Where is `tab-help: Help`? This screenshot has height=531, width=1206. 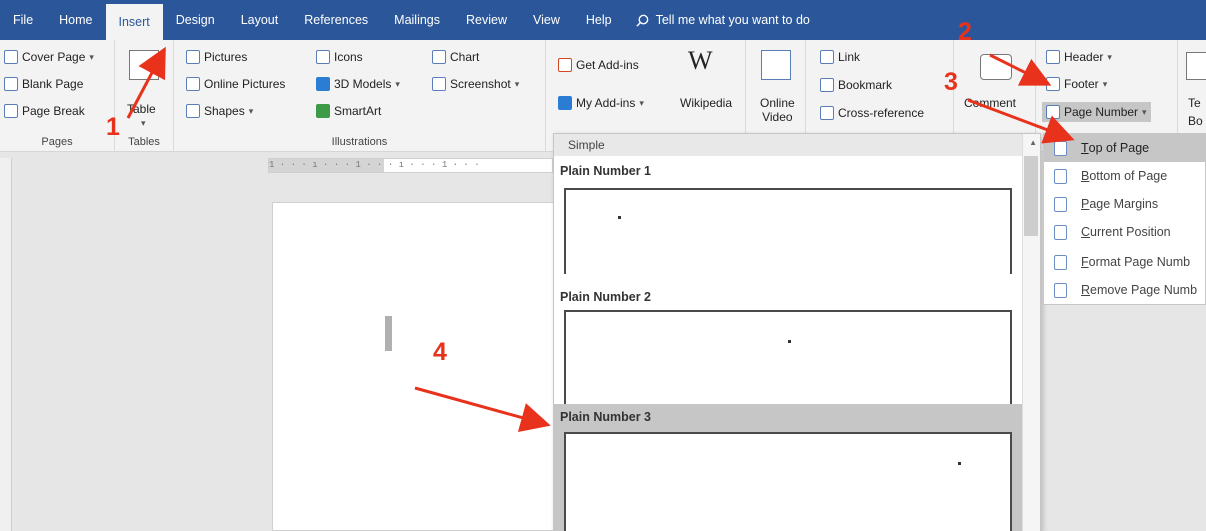 tab-help: Help is located at coordinates (599, 20).